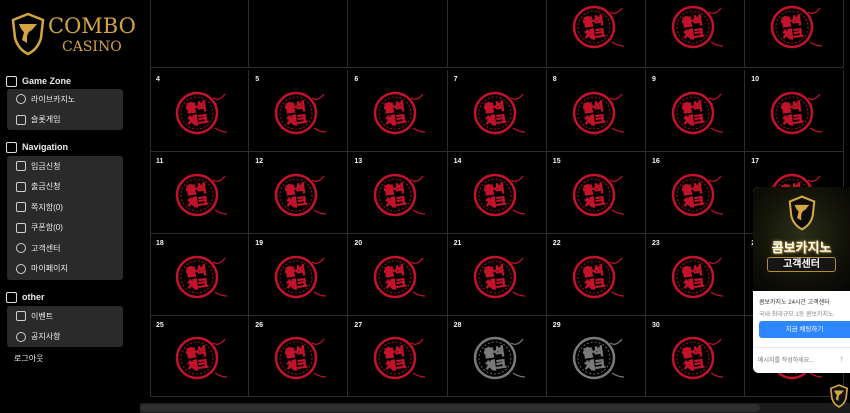 Image resolution: width=850 pixels, height=413 pixels. I want to click on navigation-panel: 입금신청 출금신청 쪽지함(0) 쿠폰함(0) 고객센터 마이페이지, so click(65, 218).